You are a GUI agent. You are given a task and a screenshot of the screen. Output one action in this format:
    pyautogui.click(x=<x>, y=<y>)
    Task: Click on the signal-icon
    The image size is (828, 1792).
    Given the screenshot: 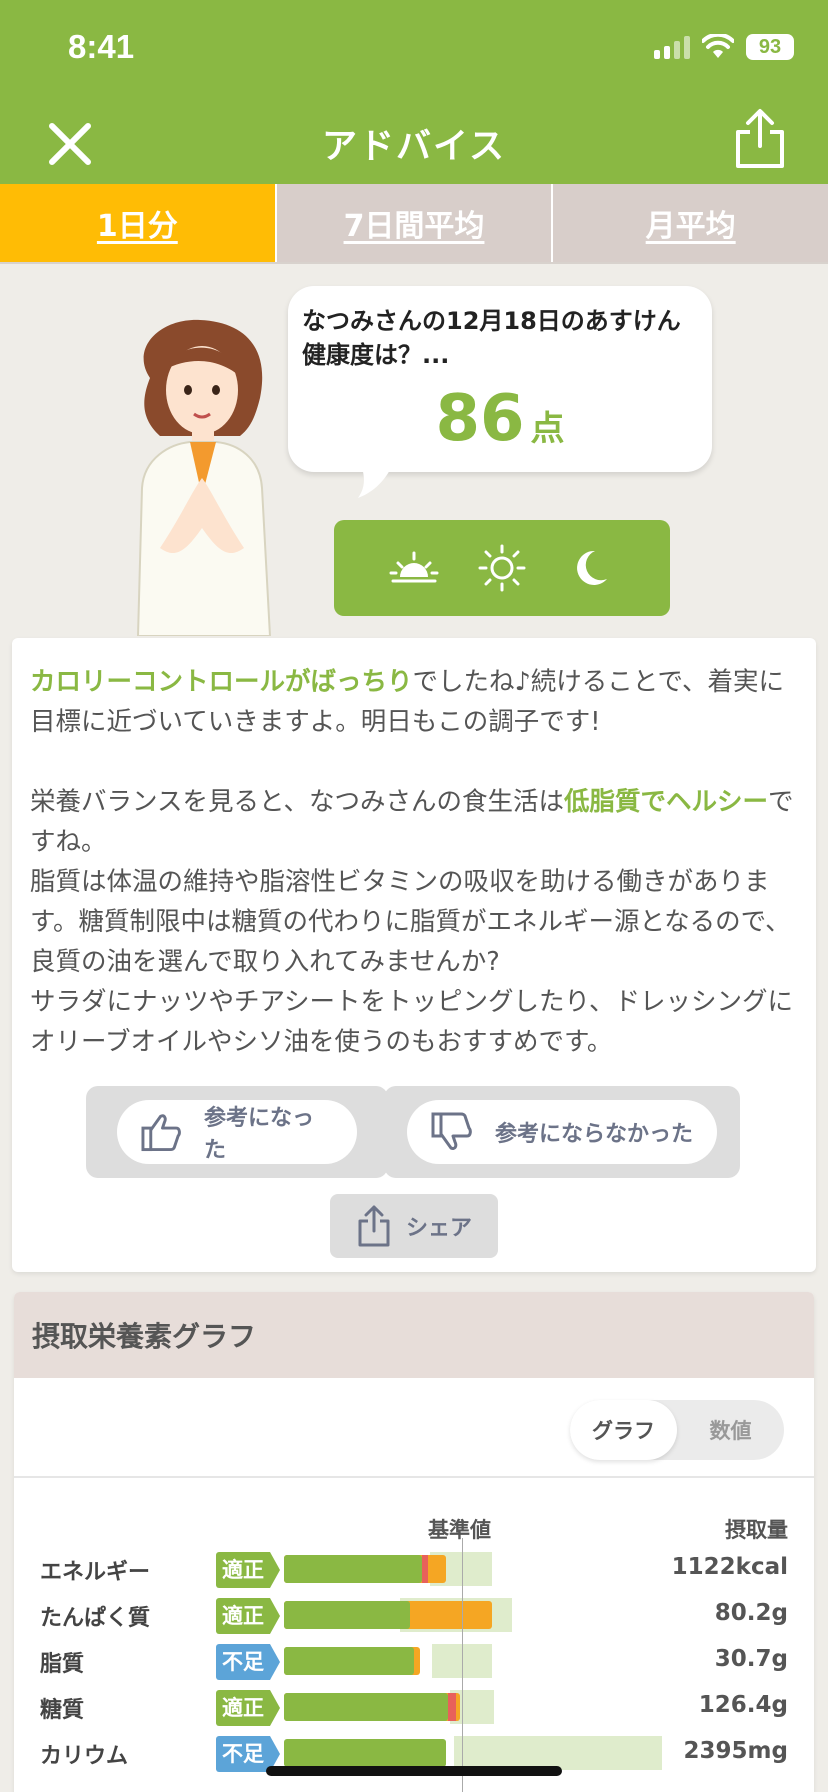 What is the action you would take?
    pyautogui.click(x=672, y=47)
    